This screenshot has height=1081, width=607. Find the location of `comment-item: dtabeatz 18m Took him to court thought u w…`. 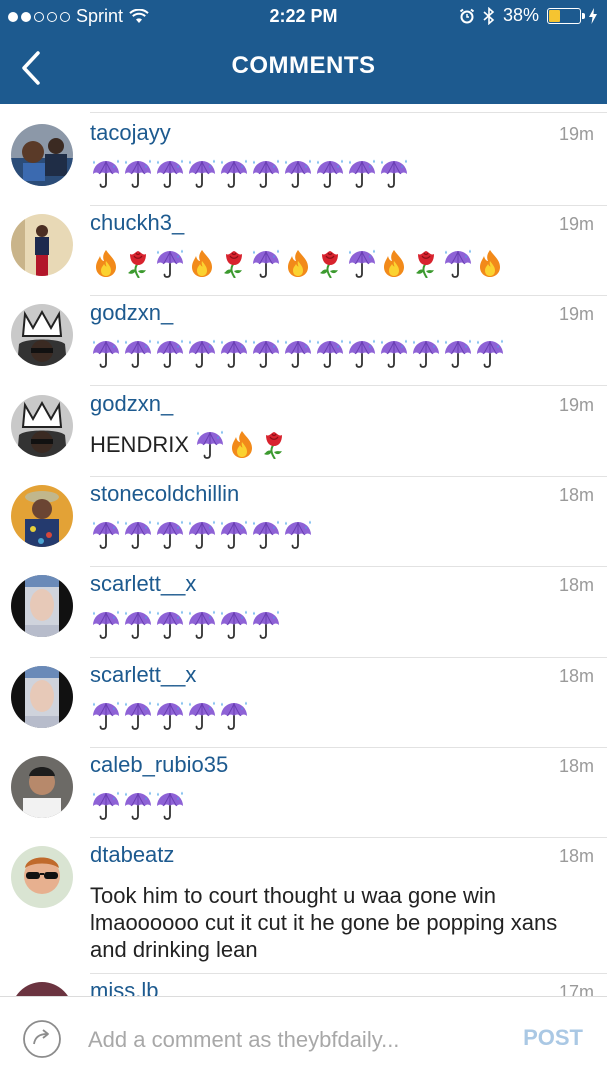

comment-item: dtabeatz 18m Took him to court thought u w… is located at coordinates (303, 906).